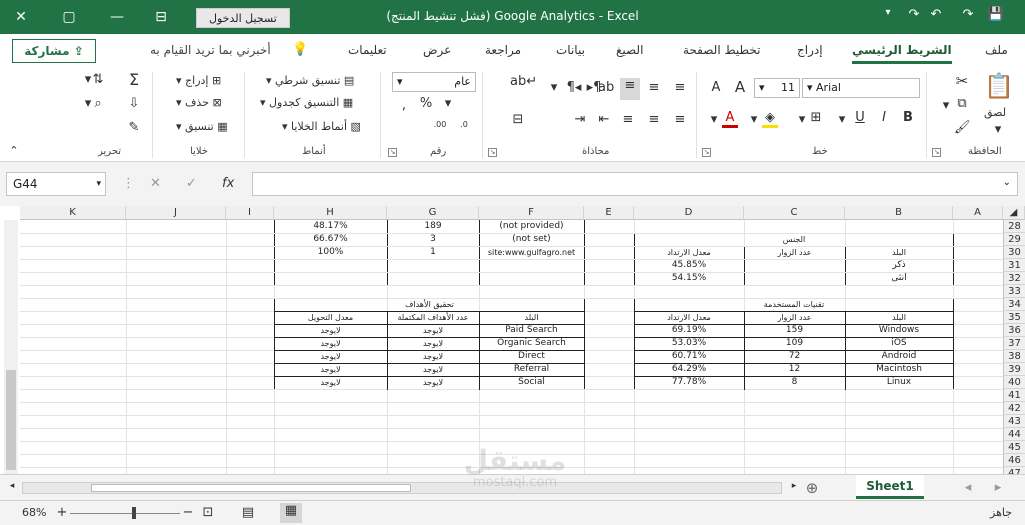 The width and height of the screenshot is (1025, 525). I want to click on fill-icon: ⇩, so click(134, 103).